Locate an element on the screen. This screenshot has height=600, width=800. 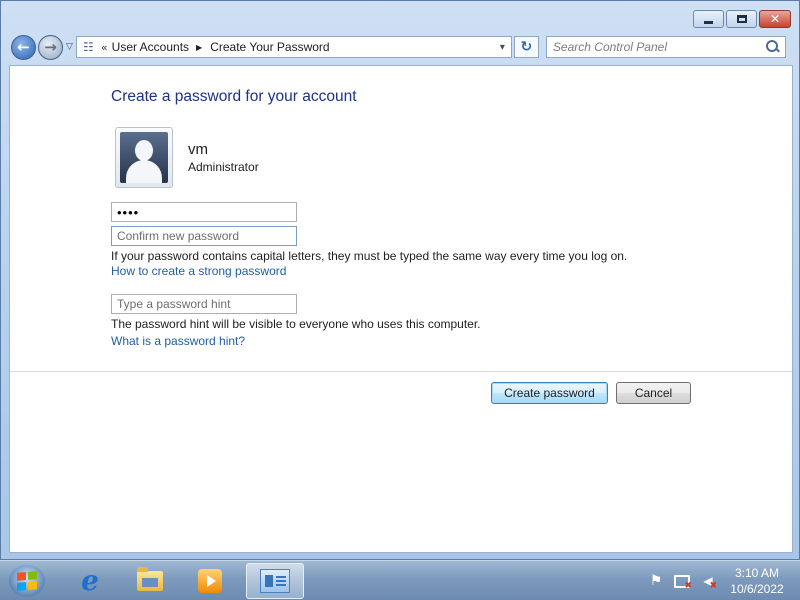
back-button: ← is located at coordinates (23, 47).